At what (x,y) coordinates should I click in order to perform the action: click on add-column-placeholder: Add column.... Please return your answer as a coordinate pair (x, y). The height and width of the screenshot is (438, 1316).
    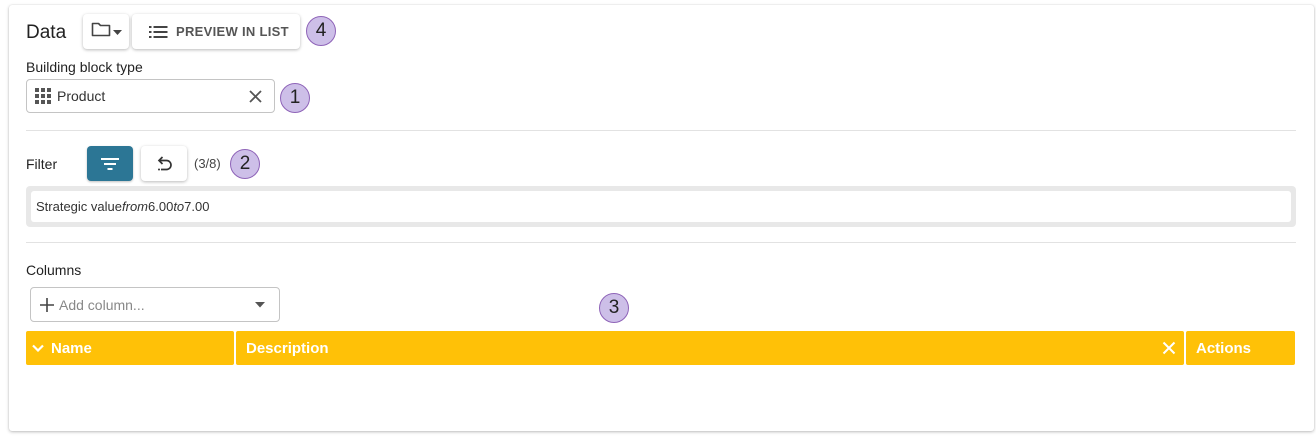
    Looking at the image, I should click on (102, 304).